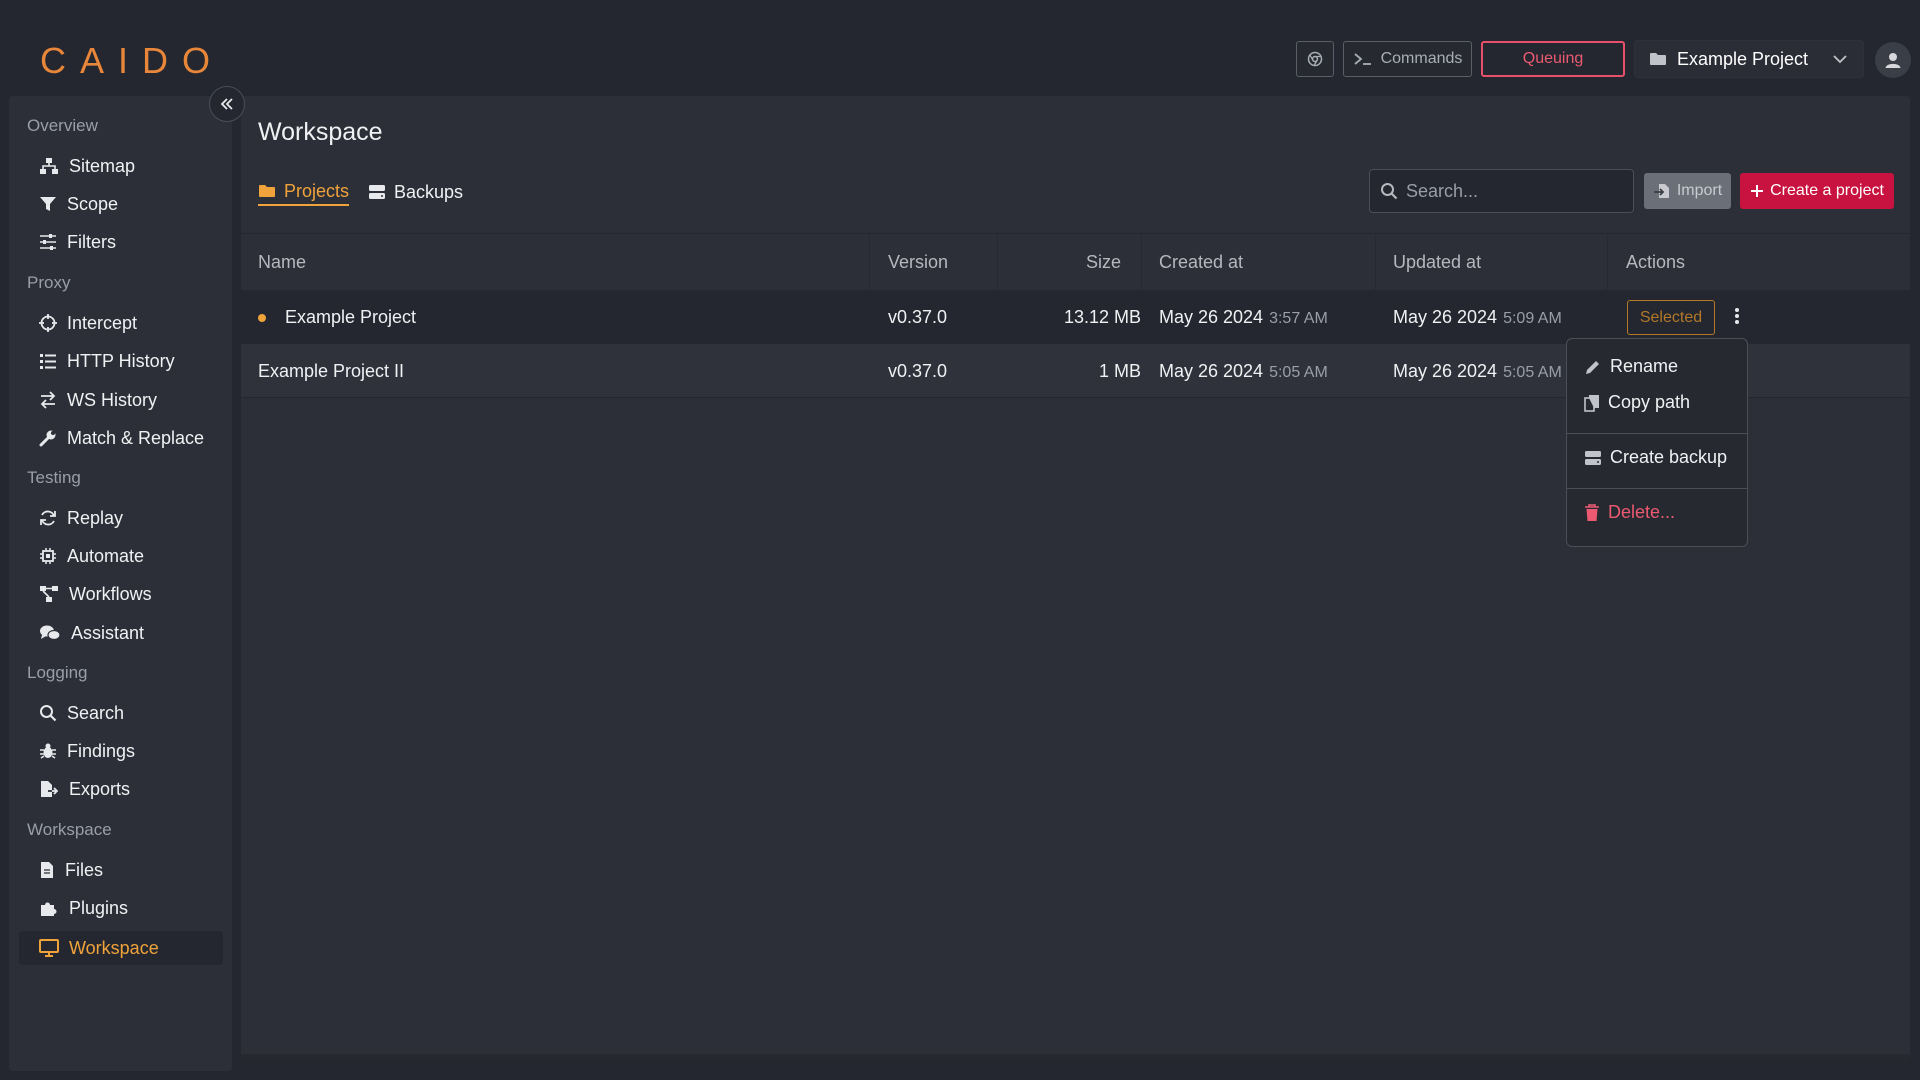 The width and height of the screenshot is (1920, 1080). Describe the element at coordinates (121, 166) in the screenshot. I see `sidebar-item-sitemap: Sitemap` at that location.